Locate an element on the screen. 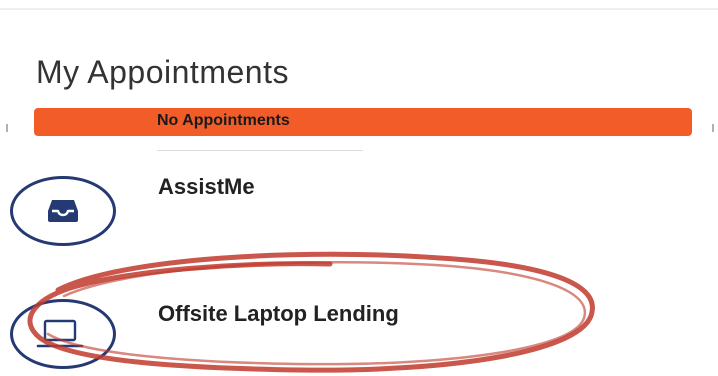 The width and height of the screenshot is (718, 376). laptop-glyph is located at coordinates (60, 333).